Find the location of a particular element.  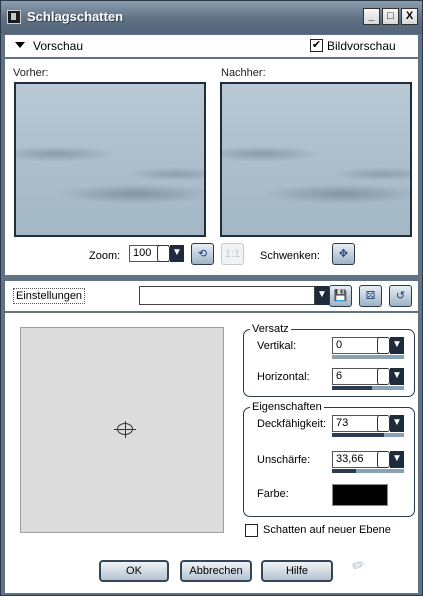

opacity-slider-fill is located at coordinates (358, 435).